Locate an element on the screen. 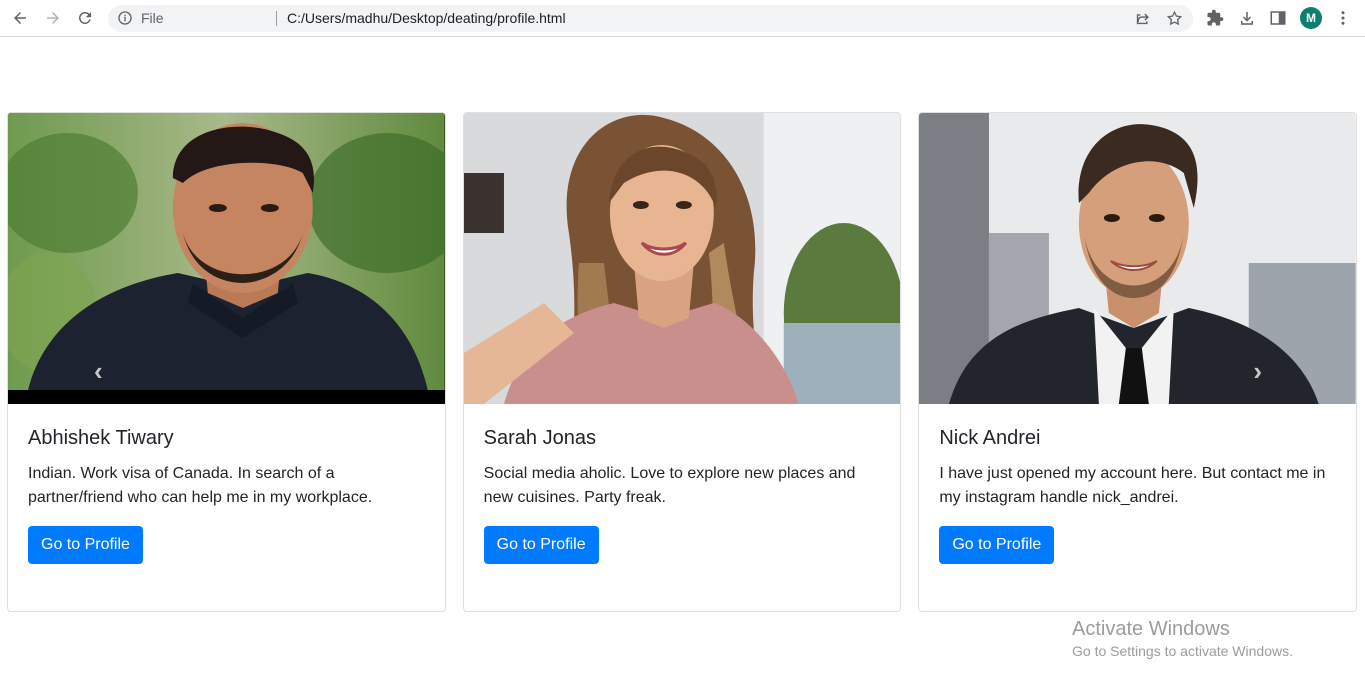 The width and height of the screenshot is (1365, 692). share-icon is located at coordinates (1142, 18).